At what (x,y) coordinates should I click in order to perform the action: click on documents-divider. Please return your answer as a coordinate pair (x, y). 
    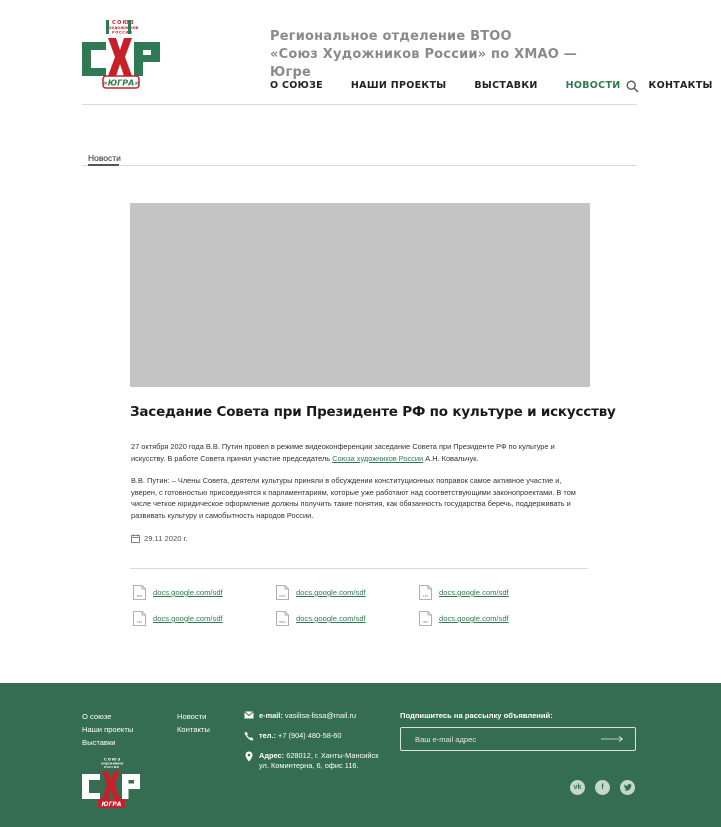
    Looking at the image, I should click on (359, 568).